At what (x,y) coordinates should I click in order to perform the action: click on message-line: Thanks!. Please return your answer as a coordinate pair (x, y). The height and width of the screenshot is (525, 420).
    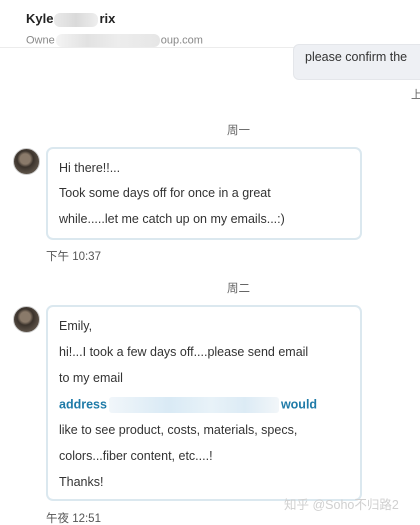
    Looking at the image, I should click on (81, 482).